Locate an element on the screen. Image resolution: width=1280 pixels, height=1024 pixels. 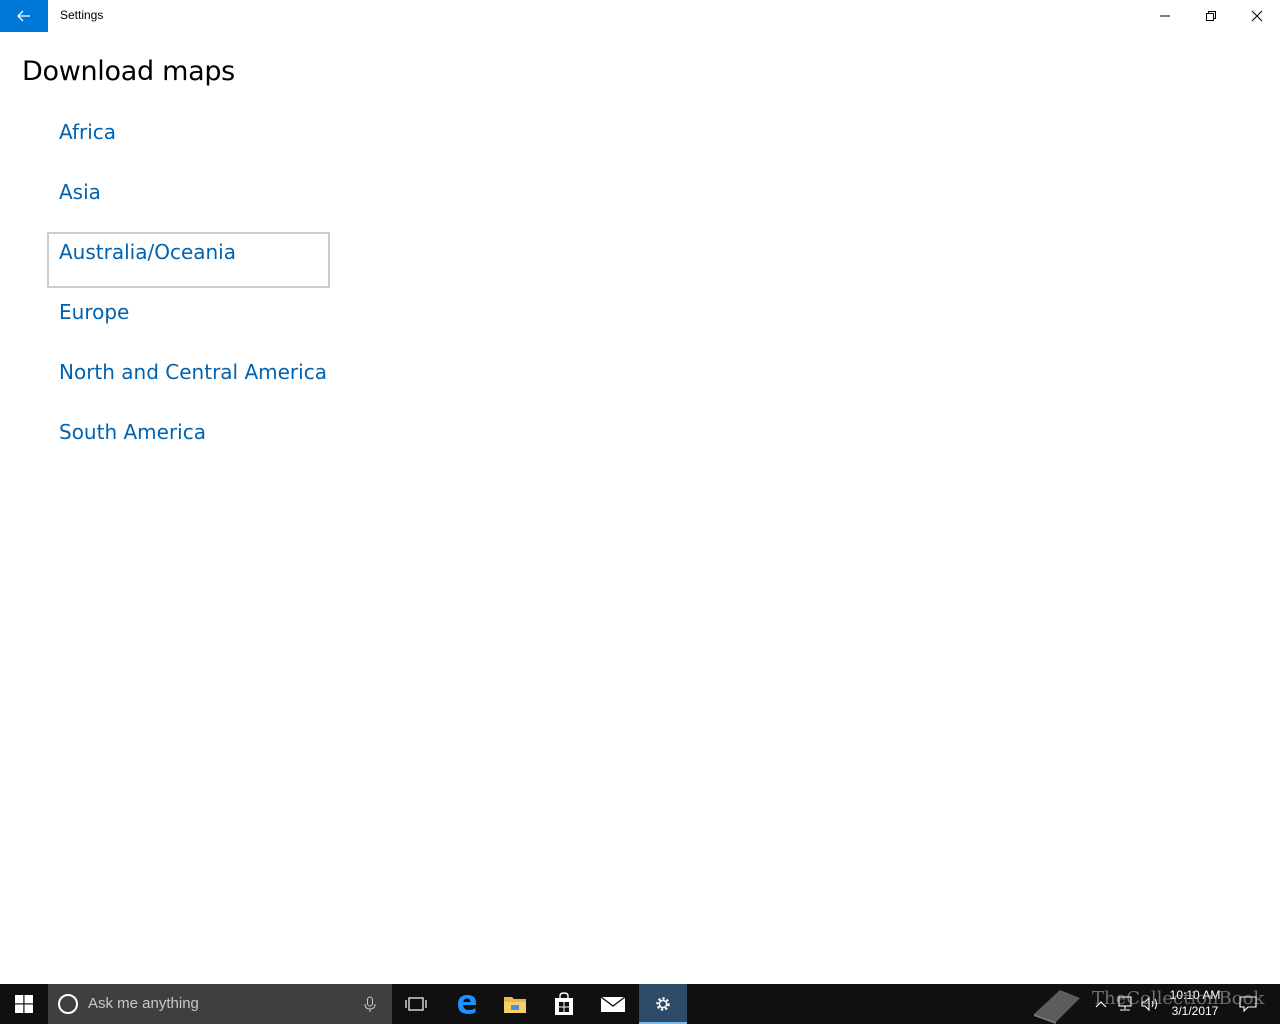
close-icon is located at coordinates (1257, 16).